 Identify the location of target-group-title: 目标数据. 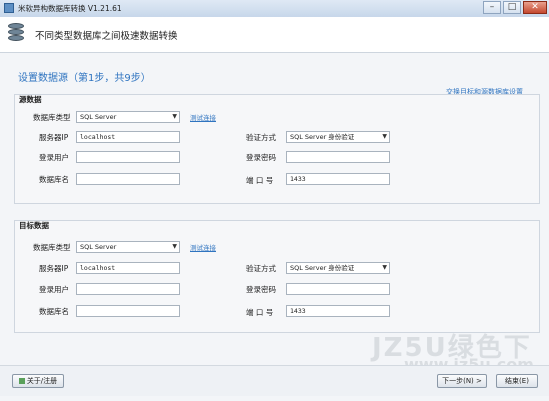
(34, 225).